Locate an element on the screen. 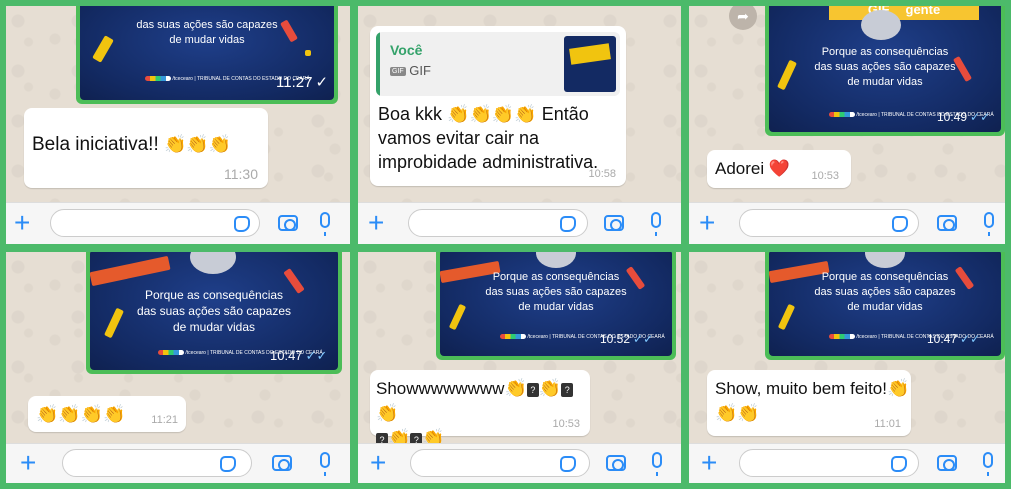 The width and height of the screenshot is (1011, 489). message-bubble: Show, muito bem feito!👏 👏👏 11:01 is located at coordinates (809, 403).